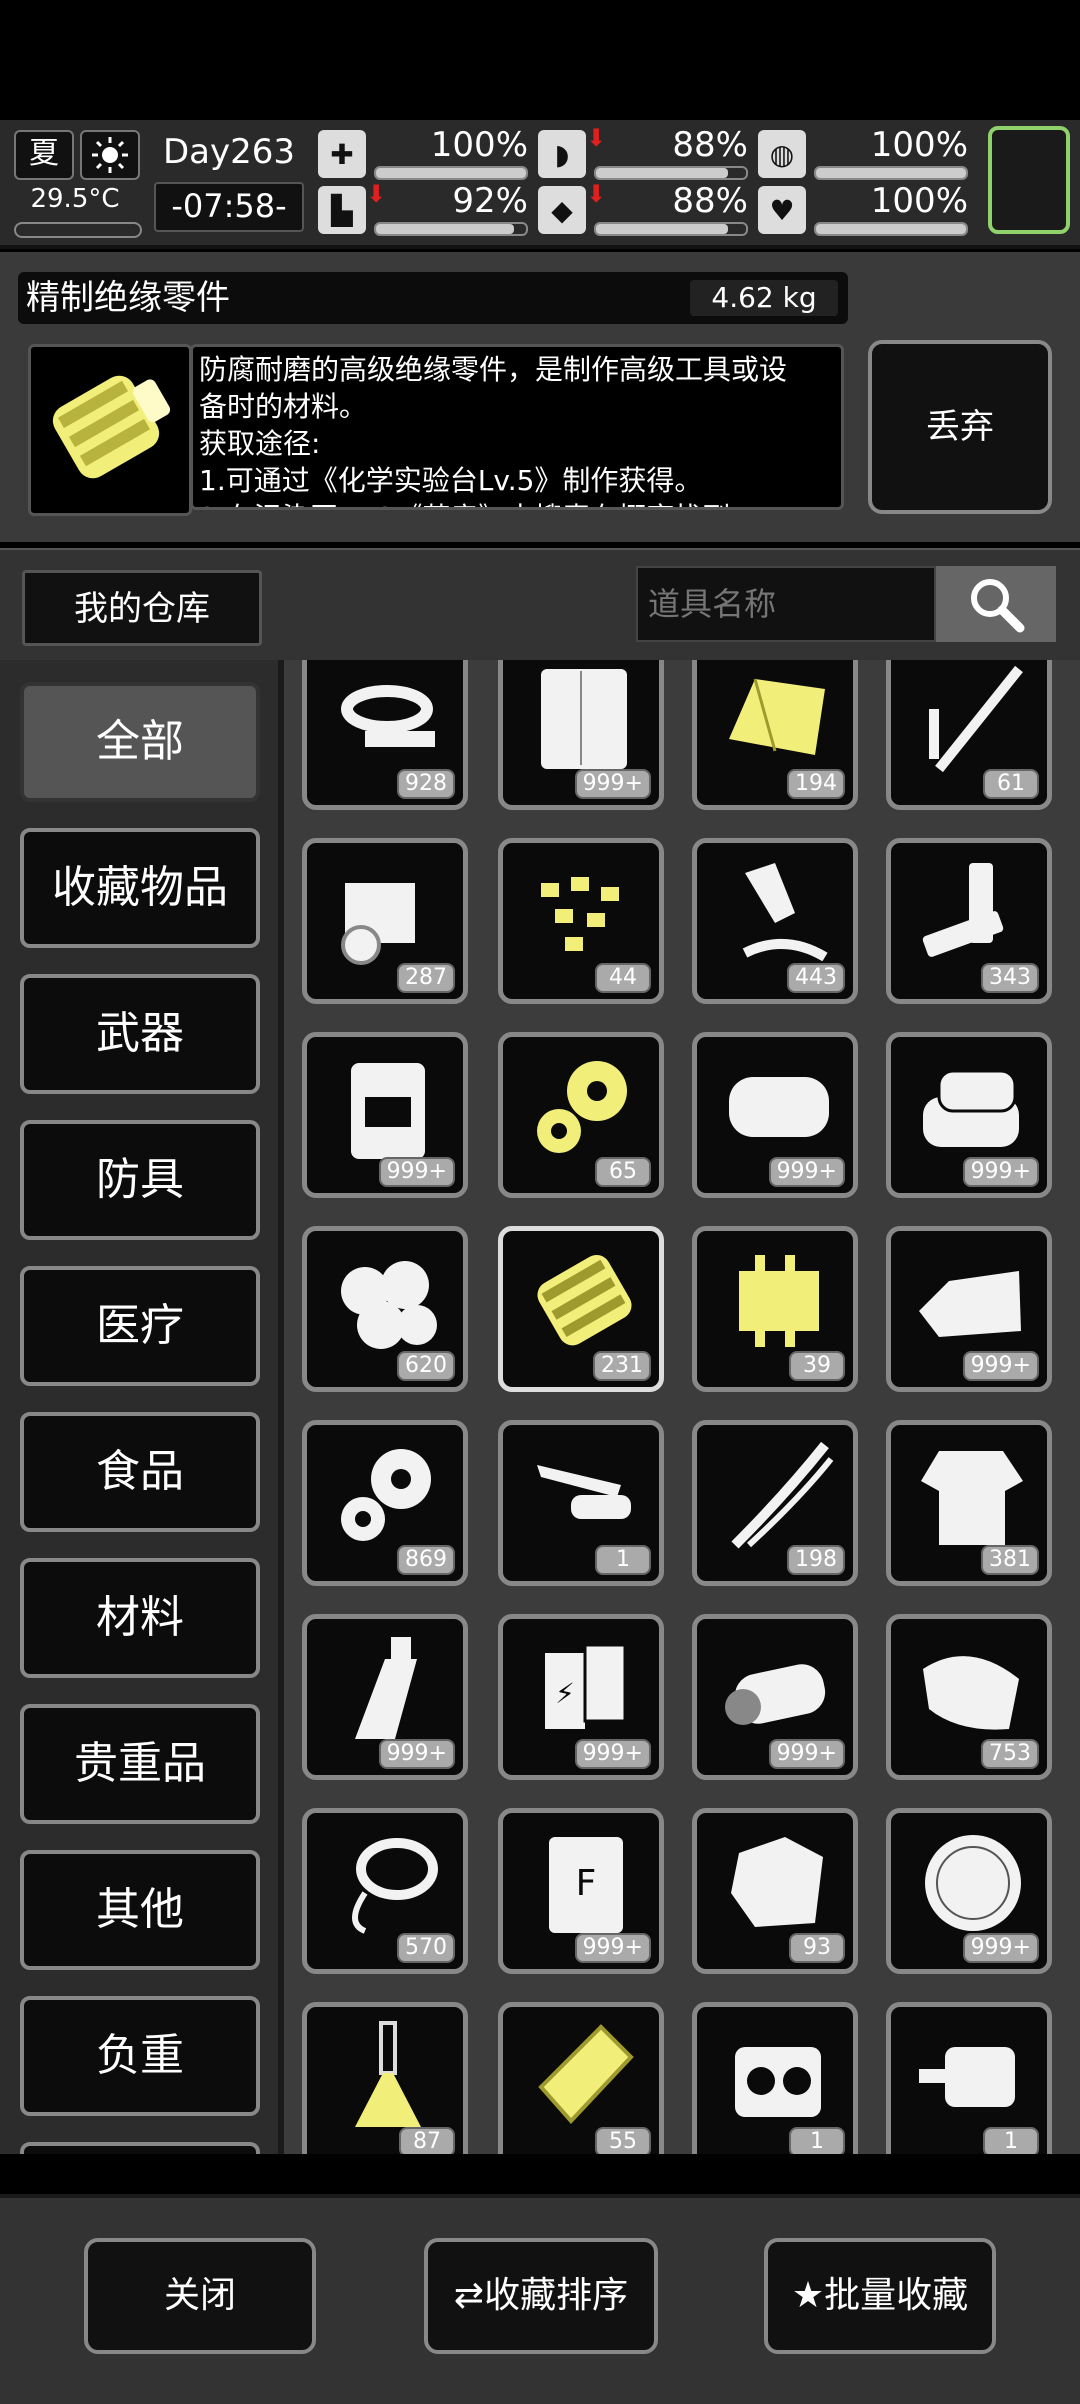 The width and height of the screenshot is (1080, 2404). What do you see at coordinates (140, 742) in the screenshot?
I see `category-0: 全部` at bounding box center [140, 742].